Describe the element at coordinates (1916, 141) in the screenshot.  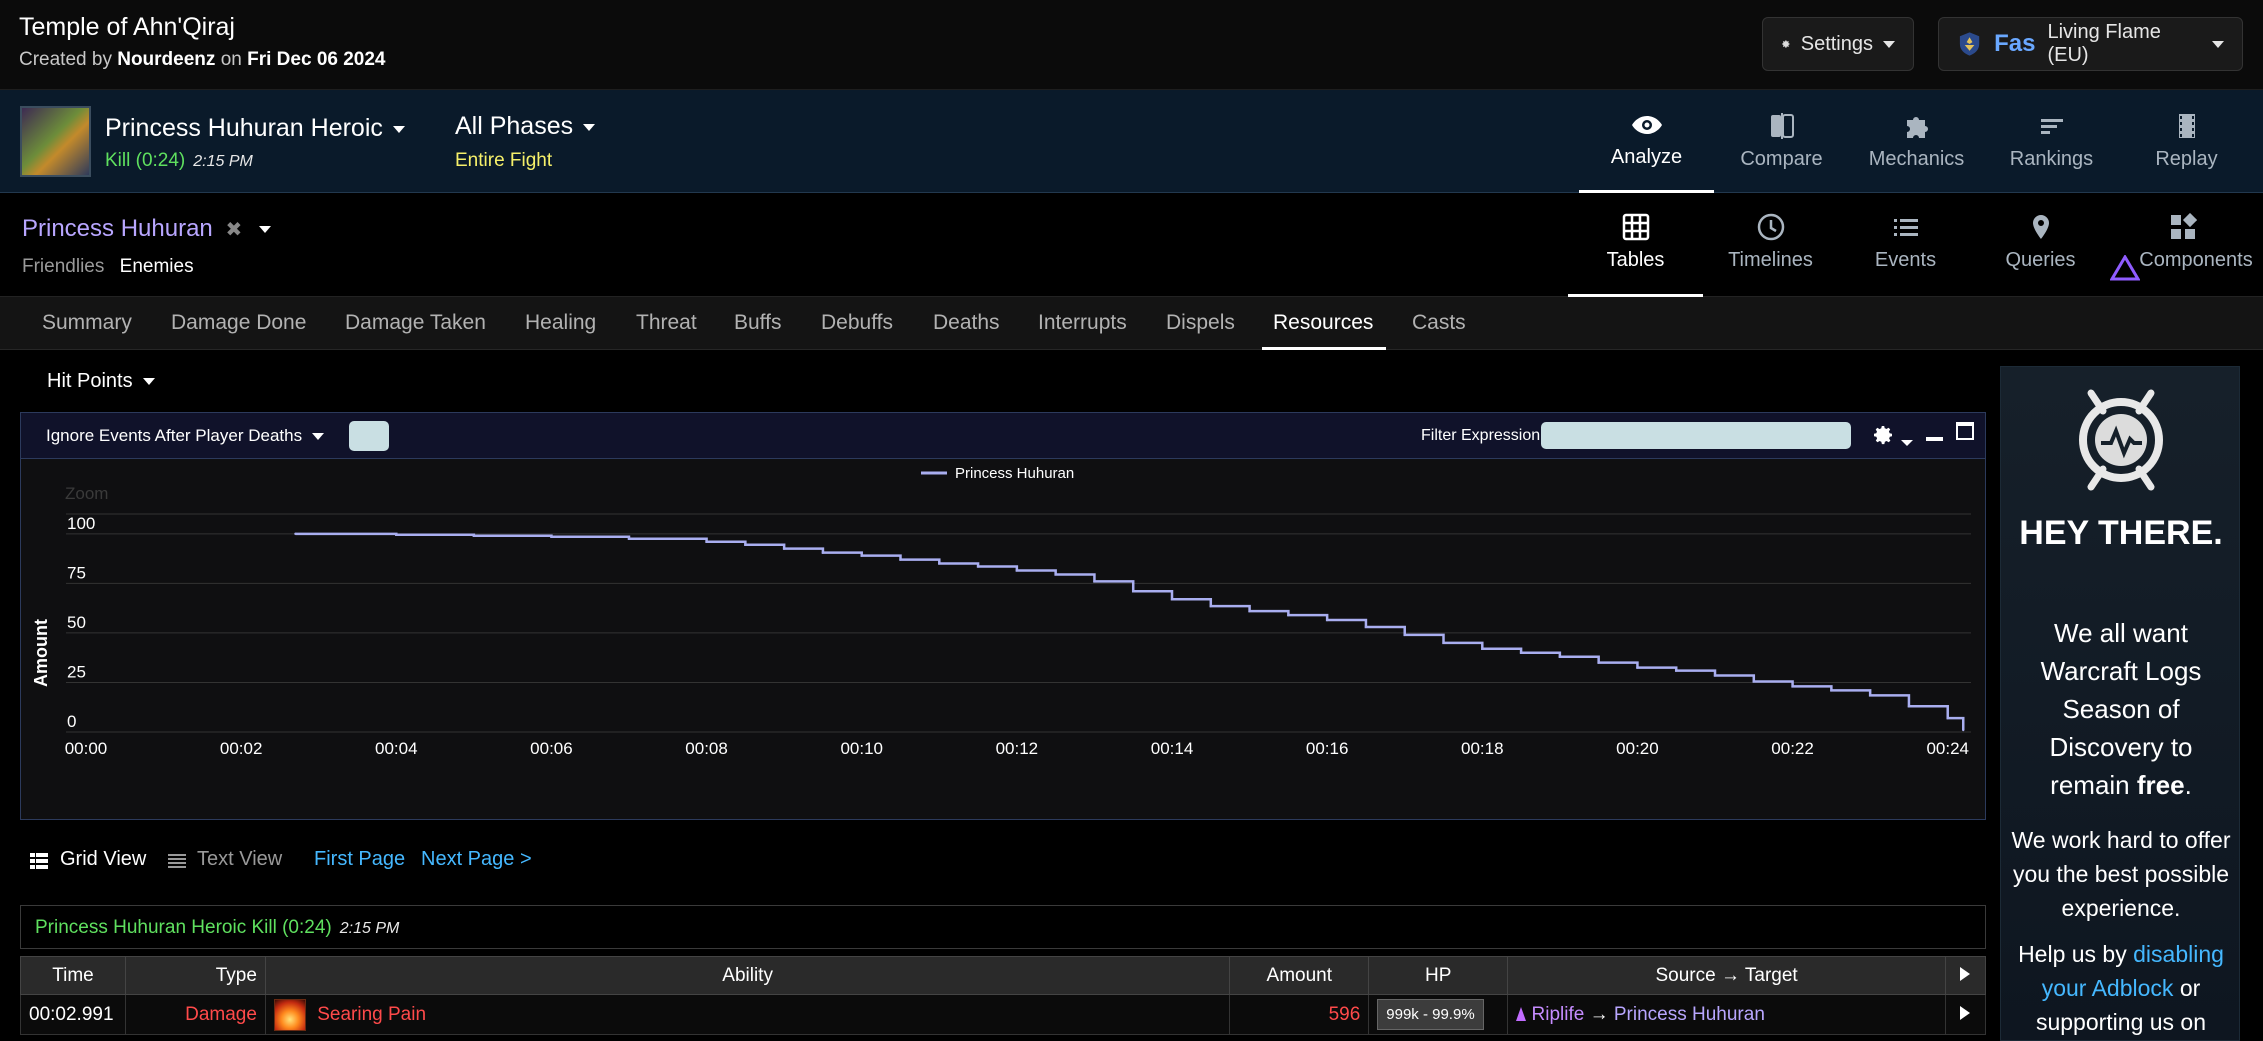
I see `tab-mechanics: Mechanics` at that location.